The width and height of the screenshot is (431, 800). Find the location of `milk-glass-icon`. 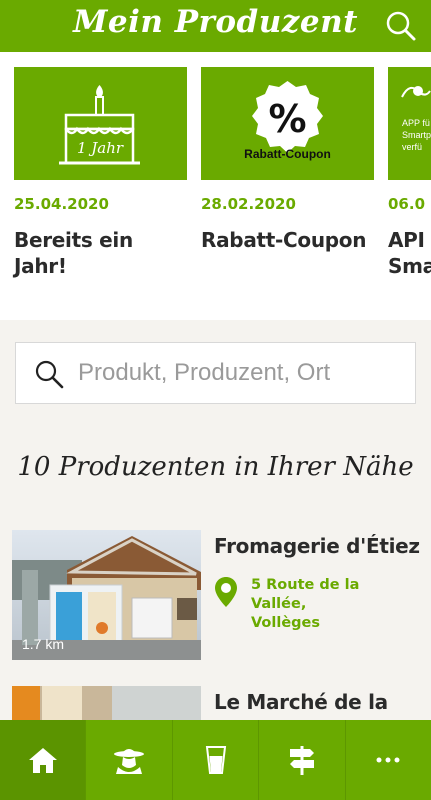

milk-glass-icon is located at coordinates (215, 760).